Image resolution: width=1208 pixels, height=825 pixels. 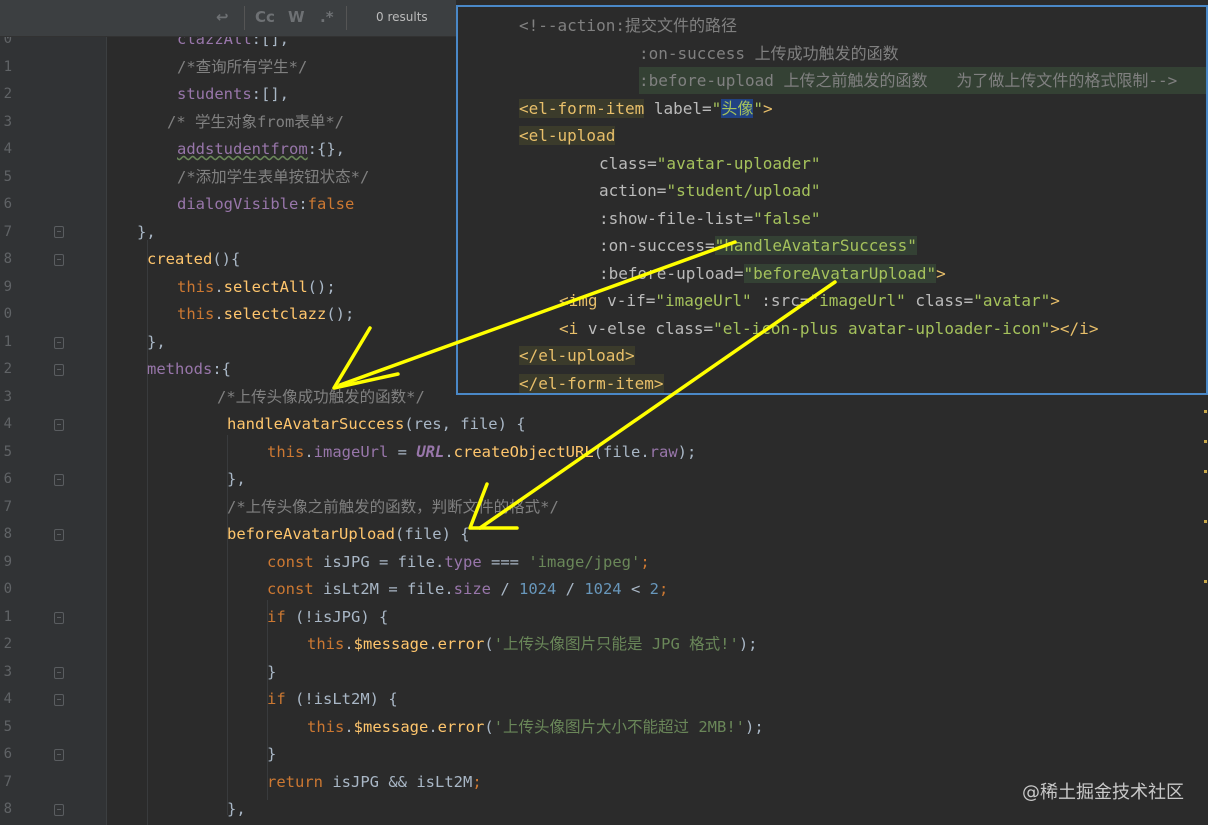 I want to click on annotation-arrows, so click(x=584, y=385).